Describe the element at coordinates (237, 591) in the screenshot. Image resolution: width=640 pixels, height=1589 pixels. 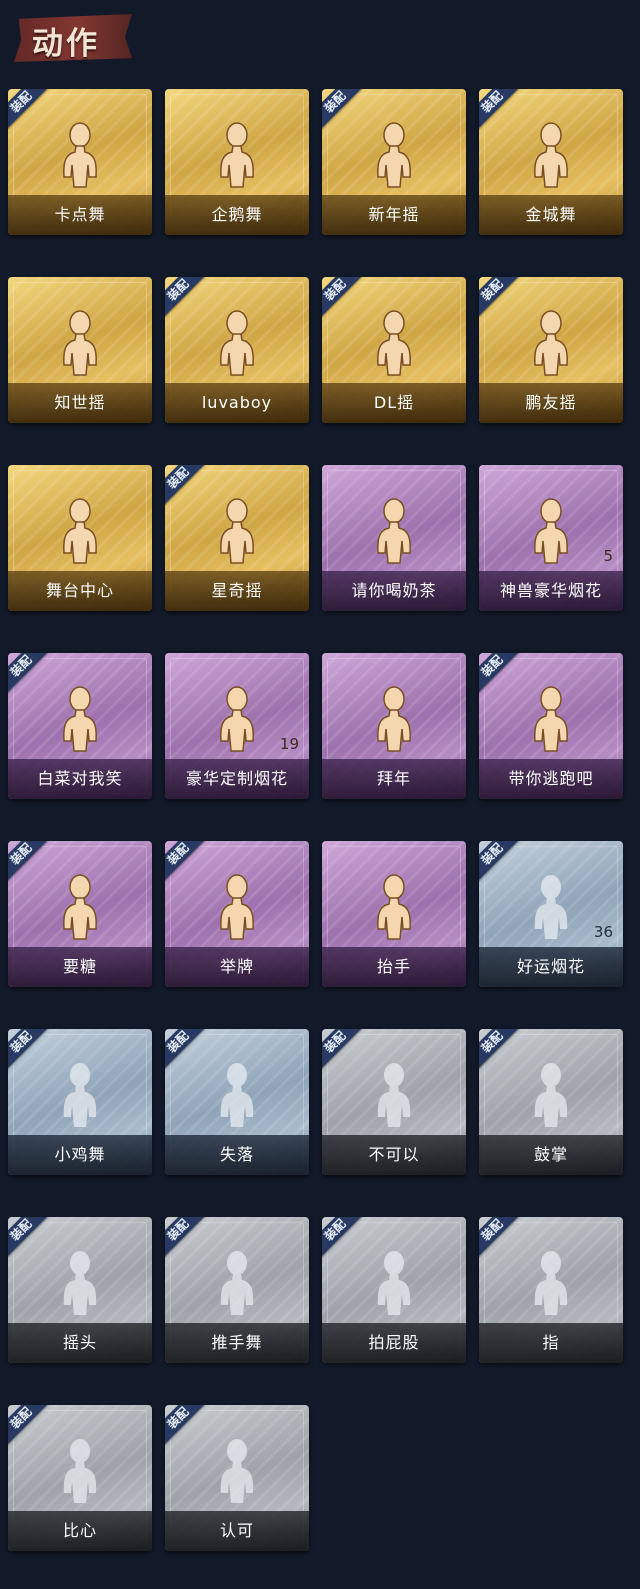
I see `emote-label: 星奇摇` at that location.